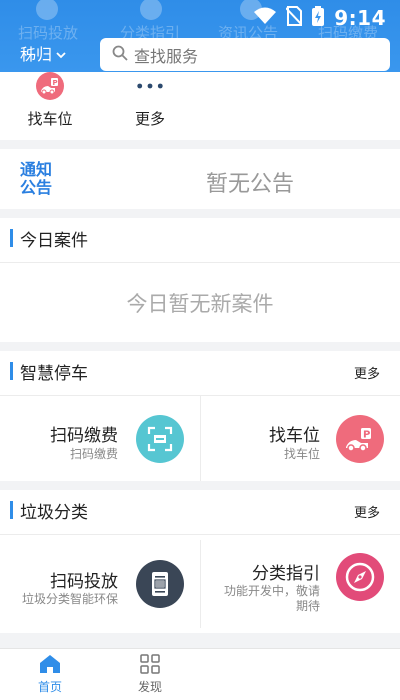  Describe the element at coordinates (360, 18) in the screenshot. I see `status-time: 9:14` at that location.